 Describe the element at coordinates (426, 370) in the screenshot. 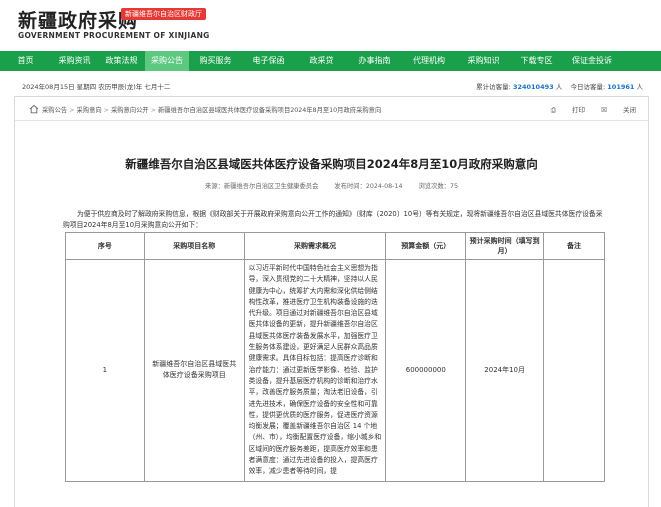

I see `cell-budget: 600000000` at that location.